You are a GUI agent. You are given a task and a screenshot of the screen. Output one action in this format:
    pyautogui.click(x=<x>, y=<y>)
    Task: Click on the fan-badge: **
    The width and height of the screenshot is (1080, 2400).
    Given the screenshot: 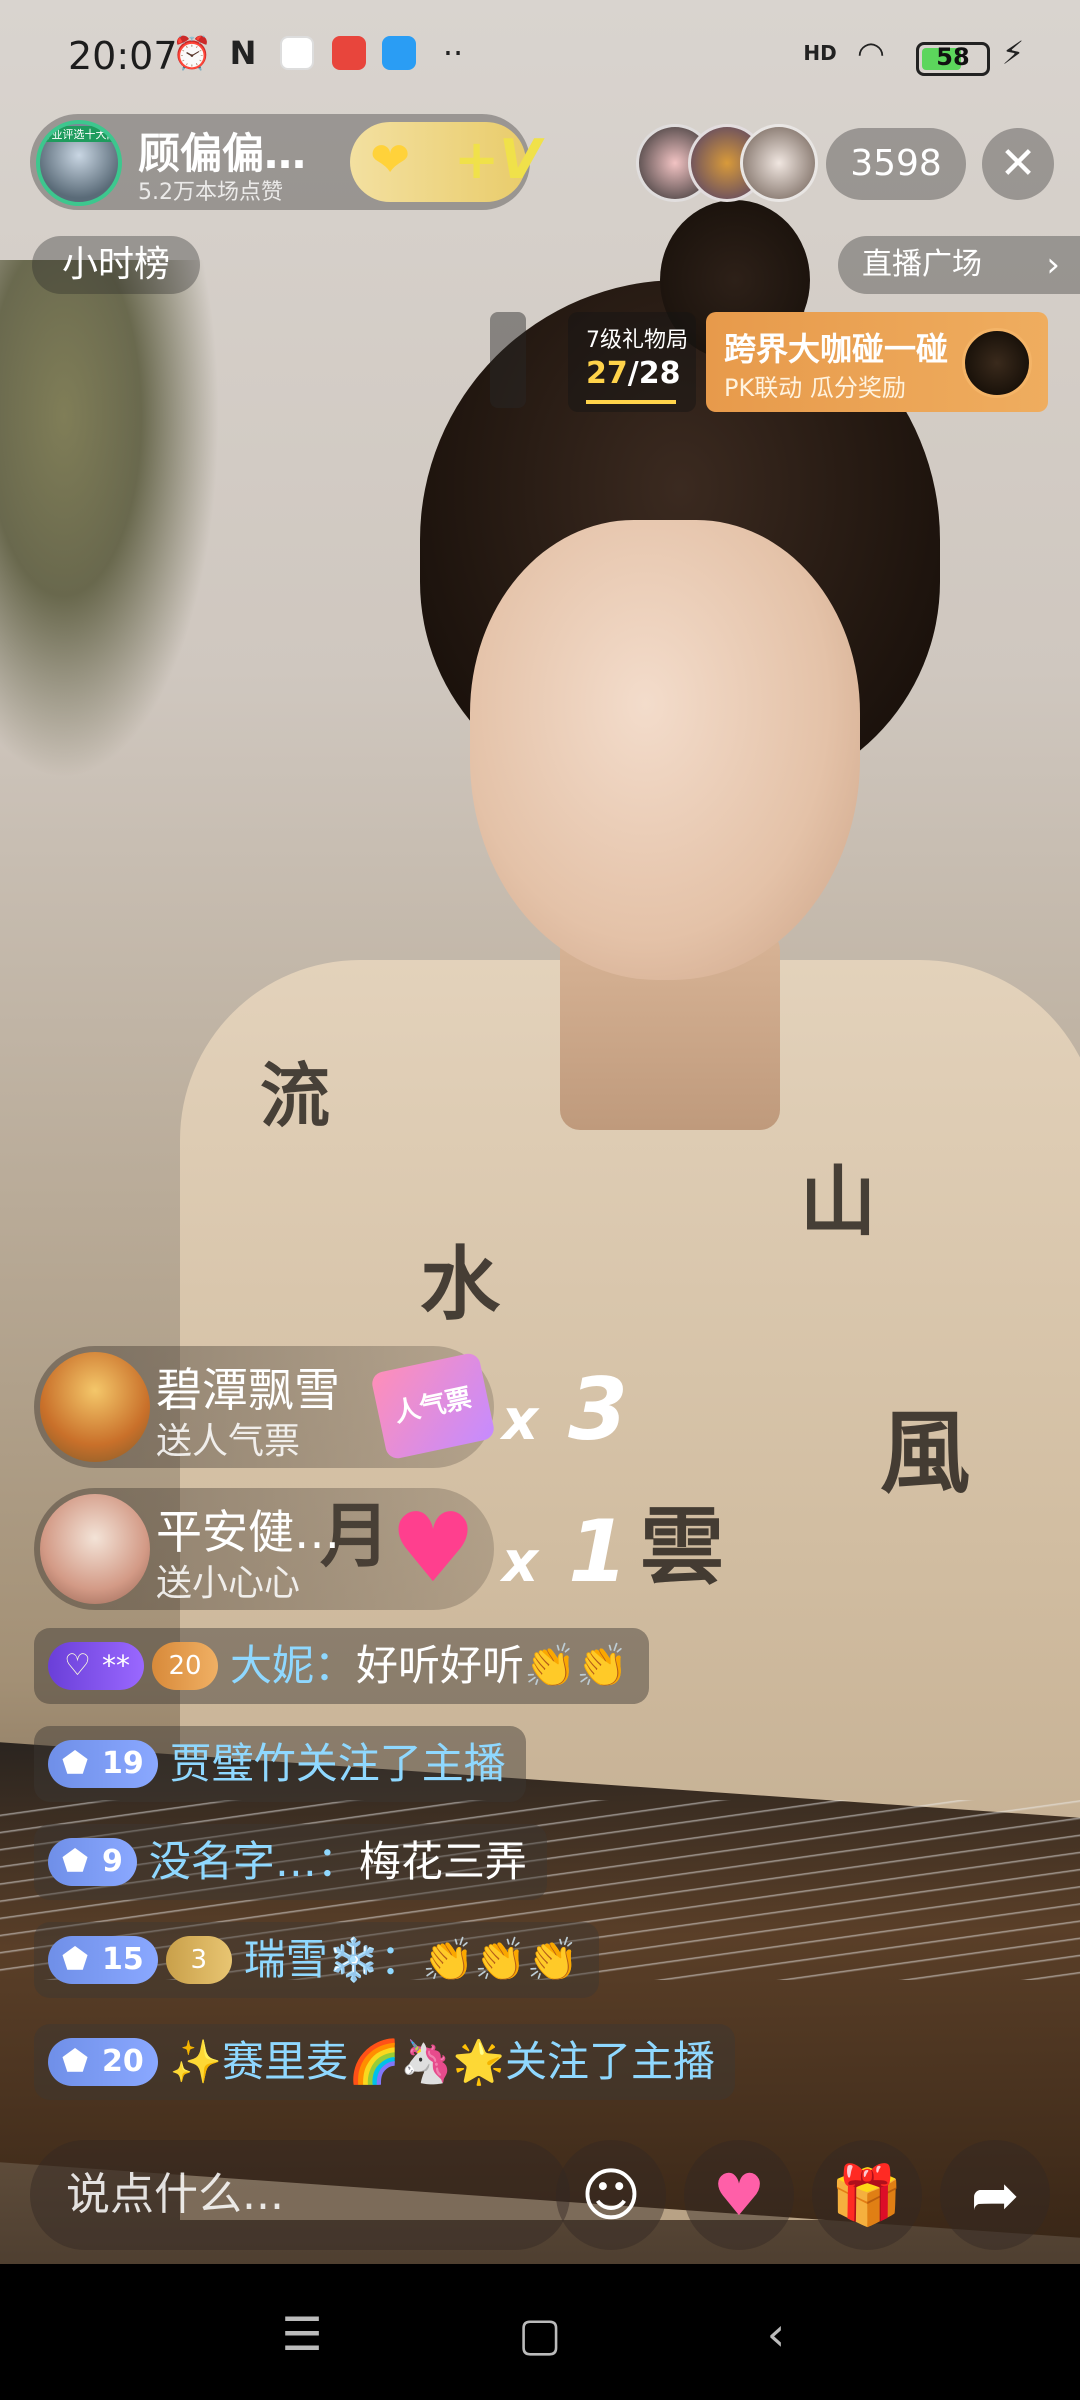 What is the action you would take?
    pyautogui.click(x=96, y=1666)
    